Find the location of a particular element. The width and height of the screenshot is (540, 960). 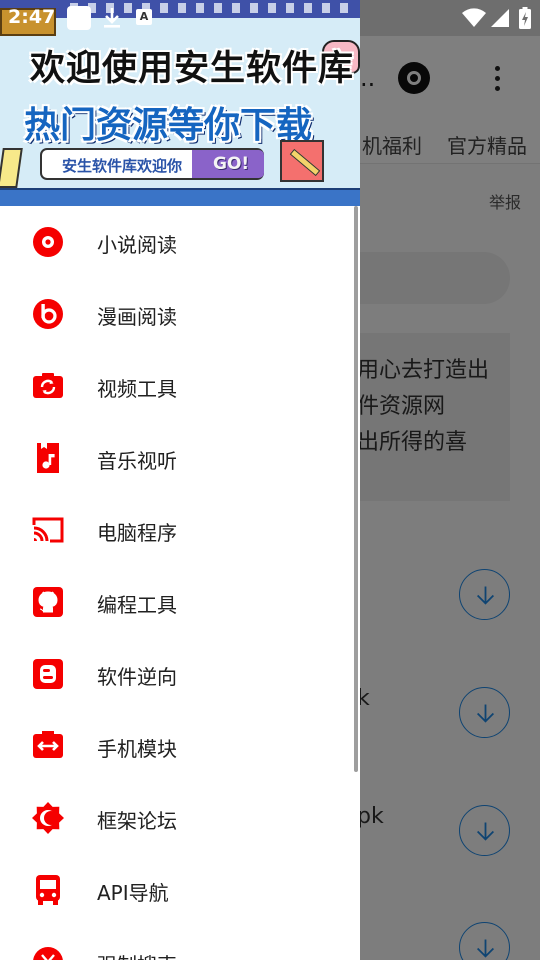

menu-item-novel-reading: 小说阅读 is located at coordinates (180, 242).